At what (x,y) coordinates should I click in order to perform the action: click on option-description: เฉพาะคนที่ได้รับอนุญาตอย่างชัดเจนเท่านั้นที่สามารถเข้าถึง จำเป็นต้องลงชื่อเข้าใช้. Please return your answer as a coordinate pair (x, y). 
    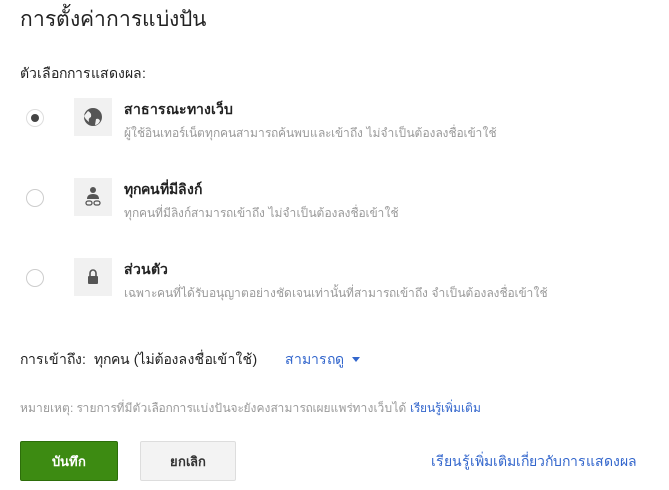
    Looking at the image, I should click on (336, 292).